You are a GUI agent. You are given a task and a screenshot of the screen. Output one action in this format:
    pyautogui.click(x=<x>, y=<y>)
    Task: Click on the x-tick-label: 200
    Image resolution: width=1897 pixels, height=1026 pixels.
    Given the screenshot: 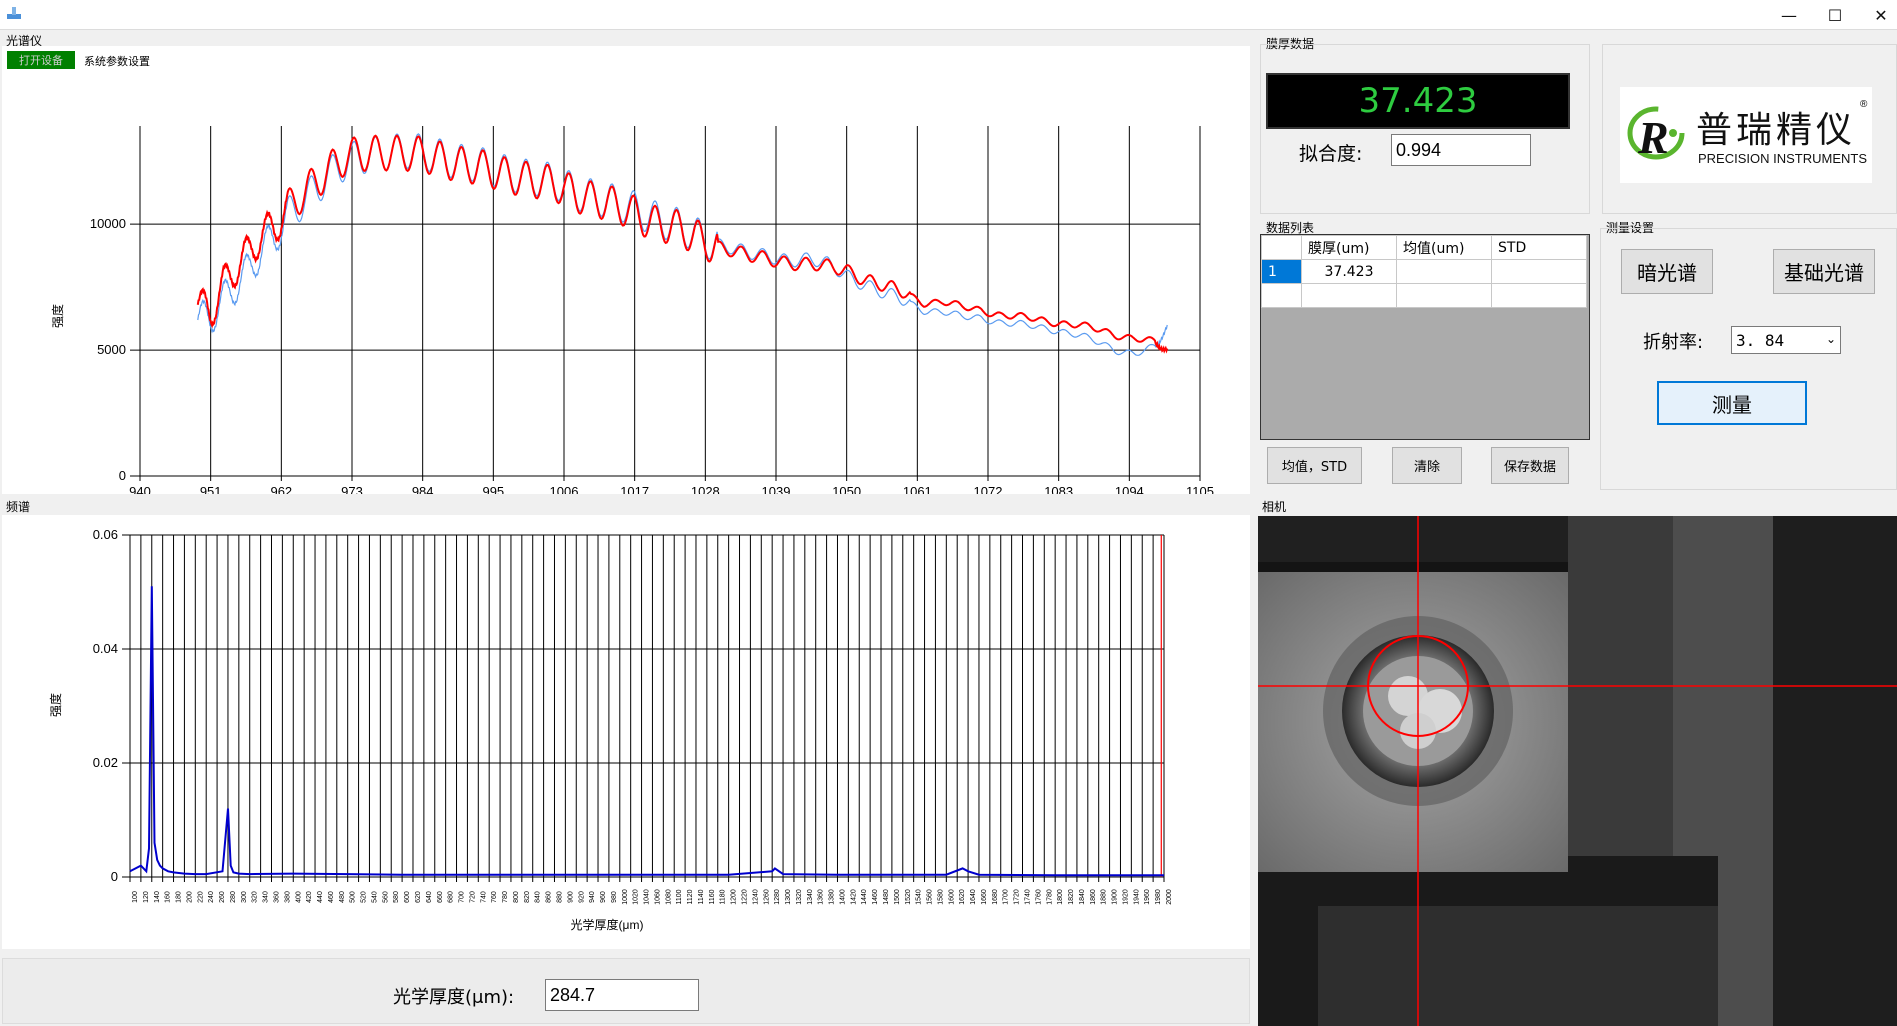 What is the action you would take?
    pyautogui.click(x=189, y=897)
    